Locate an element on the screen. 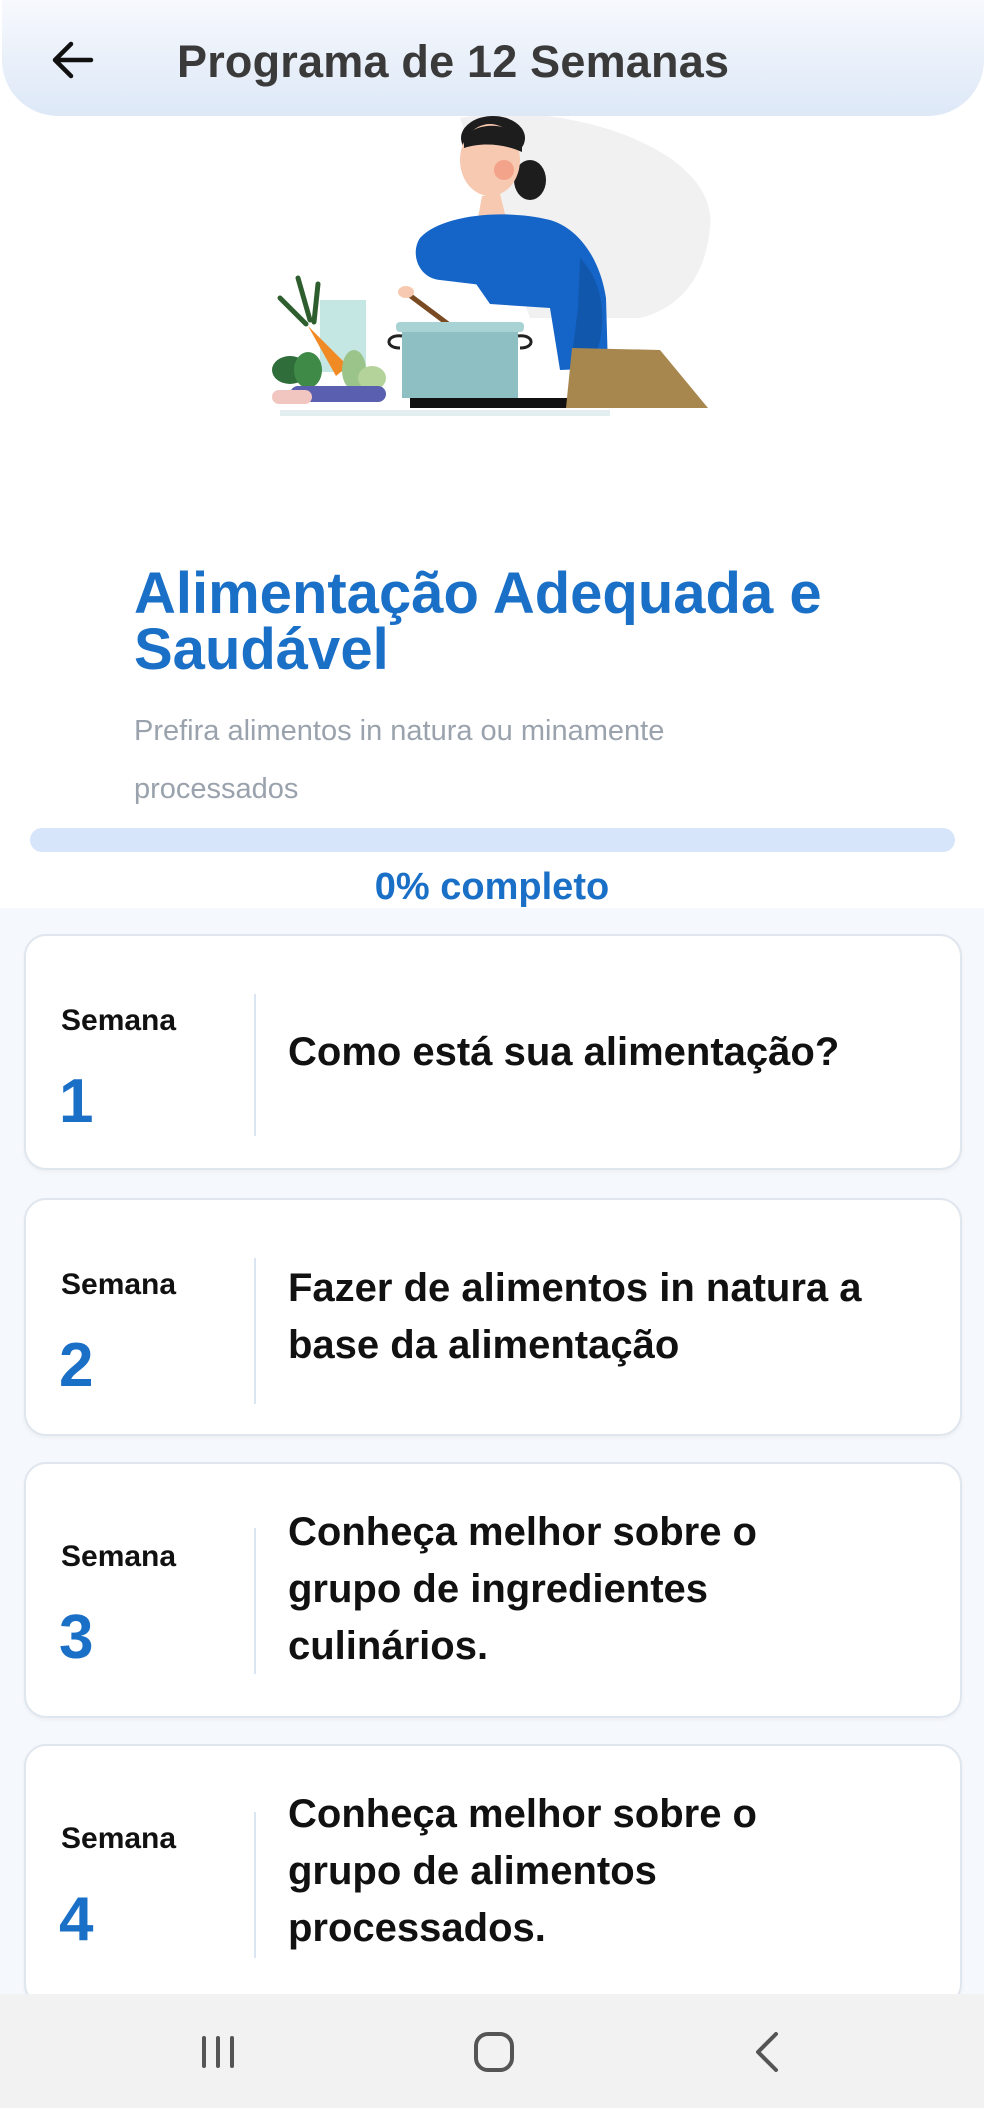 This screenshot has width=984, height=2108. week-card-1: Semana 1 Como está sua alimentação? is located at coordinates (493, 1052).